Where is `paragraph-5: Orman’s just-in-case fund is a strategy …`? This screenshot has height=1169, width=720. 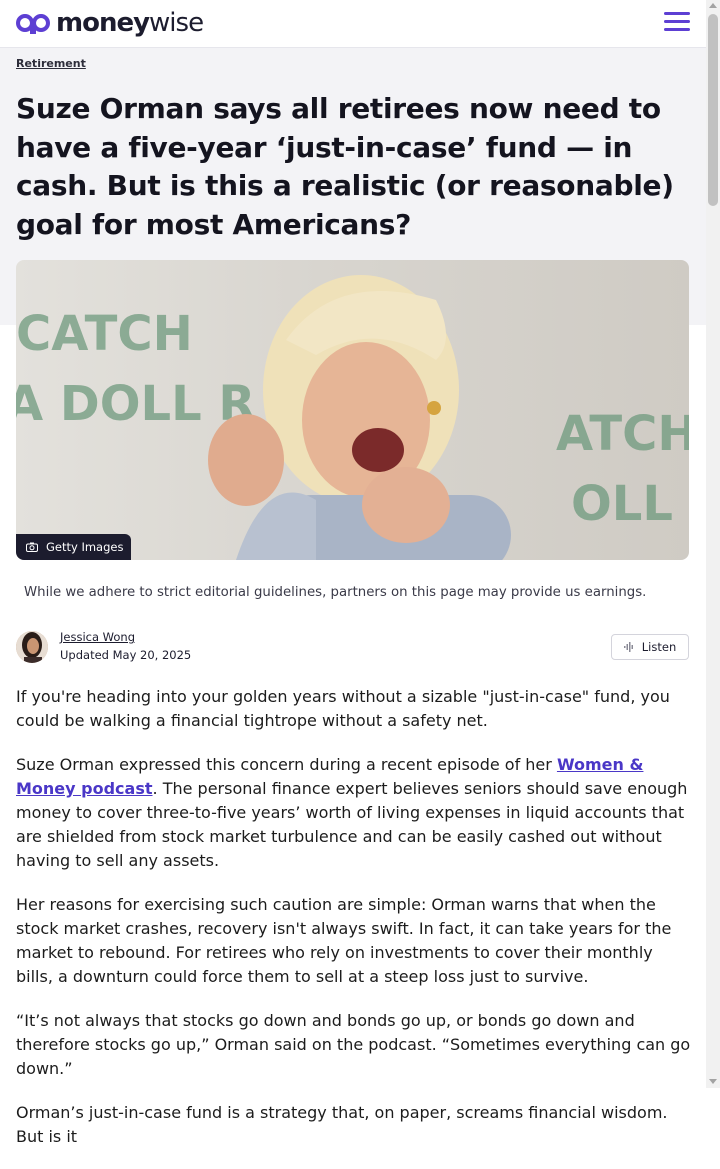 paragraph-5: Orman’s just-in-case fund is a strategy … is located at coordinates (342, 1124).